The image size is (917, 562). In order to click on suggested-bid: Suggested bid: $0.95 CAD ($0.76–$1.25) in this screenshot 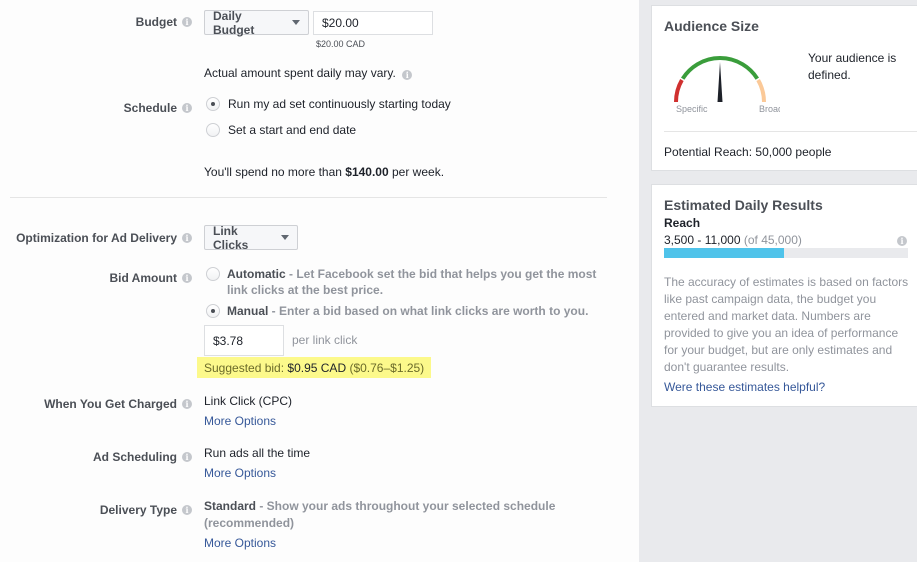, I will do `click(314, 368)`.